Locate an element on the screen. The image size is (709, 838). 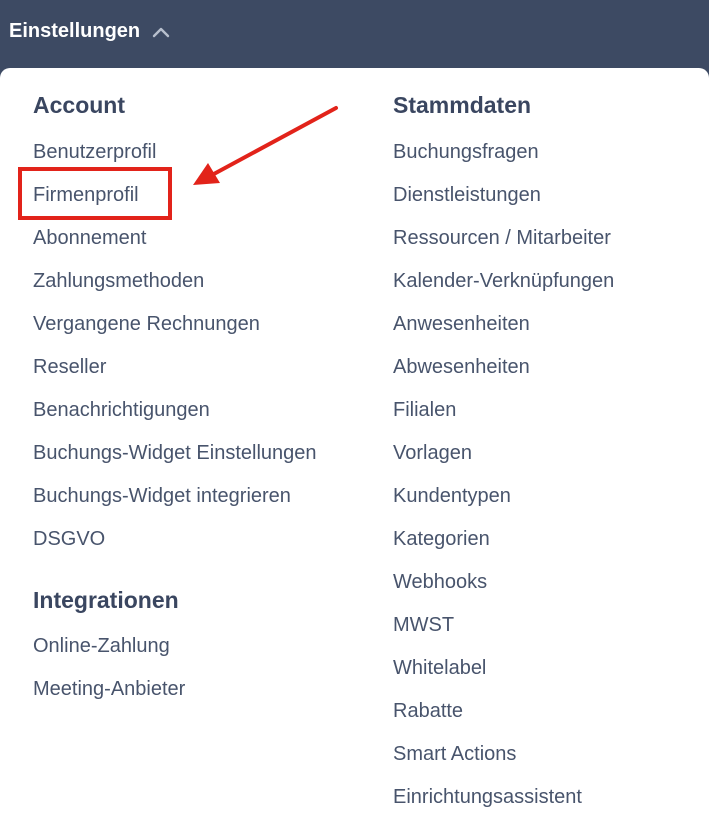
menu-item-kategorien: Kategorien is located at coordinates (441, 539).